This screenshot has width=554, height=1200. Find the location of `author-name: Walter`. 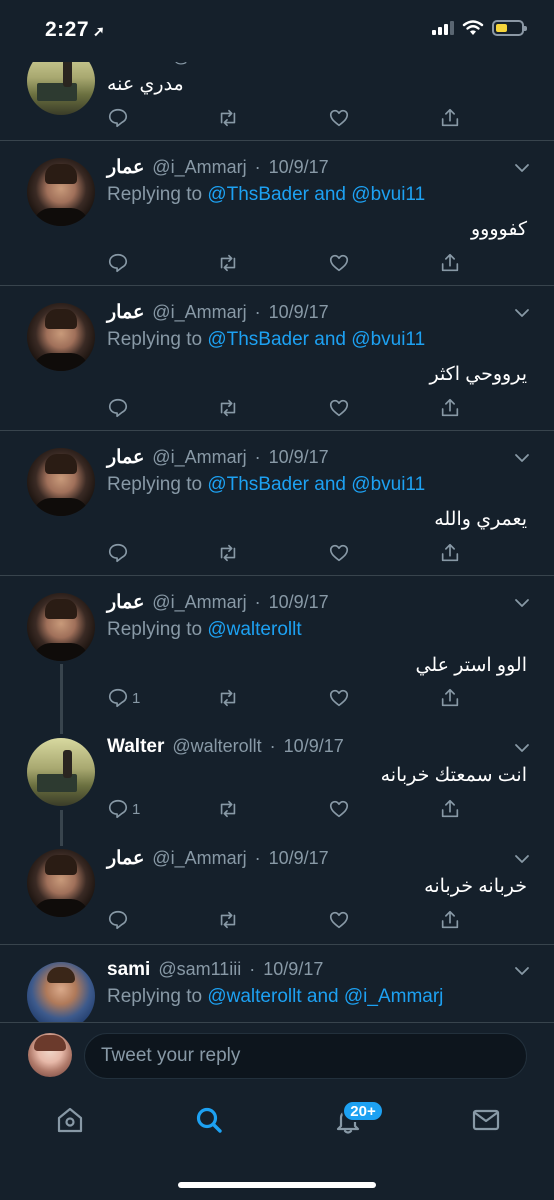

author-name: Walter is located at coordinates (135, 747).